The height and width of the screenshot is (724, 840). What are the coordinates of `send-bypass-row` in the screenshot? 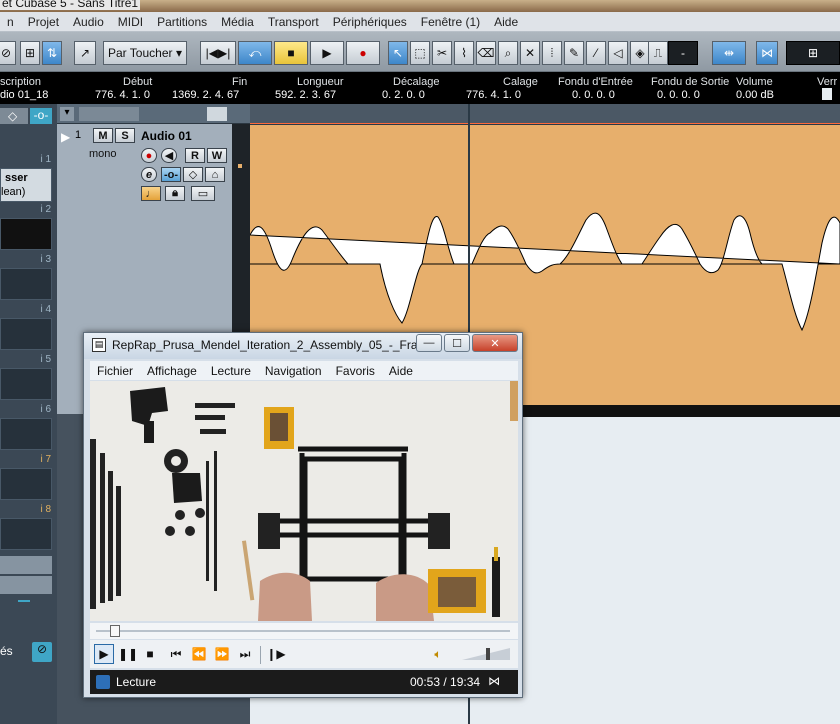 It's located at (26, 585).